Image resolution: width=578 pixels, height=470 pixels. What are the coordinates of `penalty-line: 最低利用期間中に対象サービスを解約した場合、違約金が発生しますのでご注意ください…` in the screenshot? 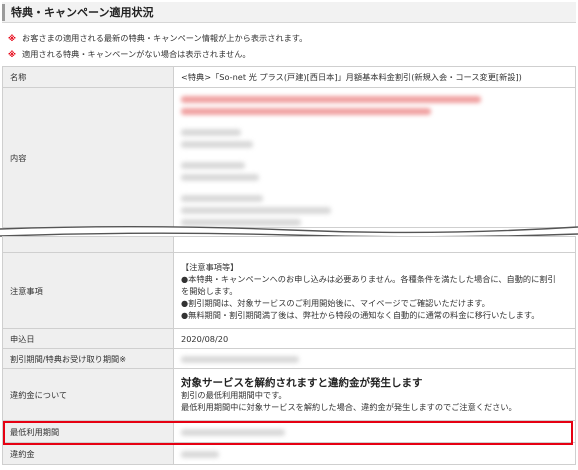 It's located at (349, 406).